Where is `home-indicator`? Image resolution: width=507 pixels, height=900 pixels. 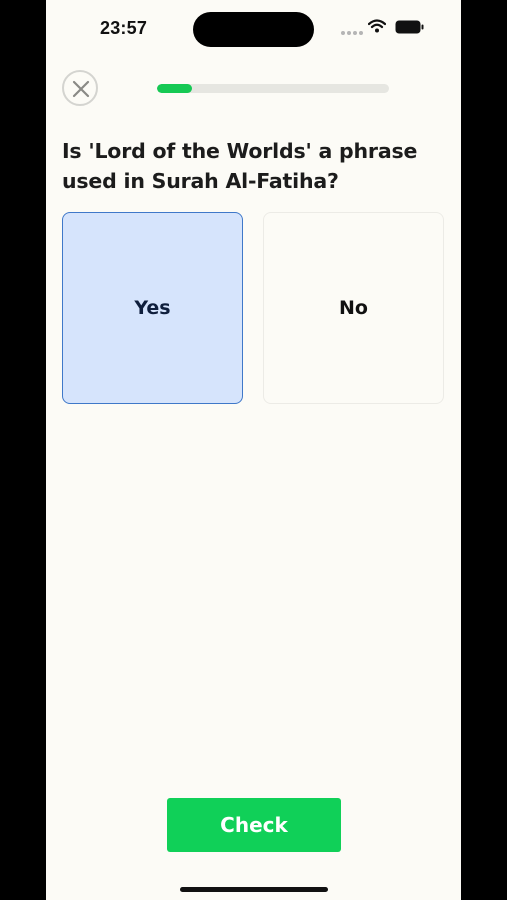 home-indicator is located at coordinates (254, 889).